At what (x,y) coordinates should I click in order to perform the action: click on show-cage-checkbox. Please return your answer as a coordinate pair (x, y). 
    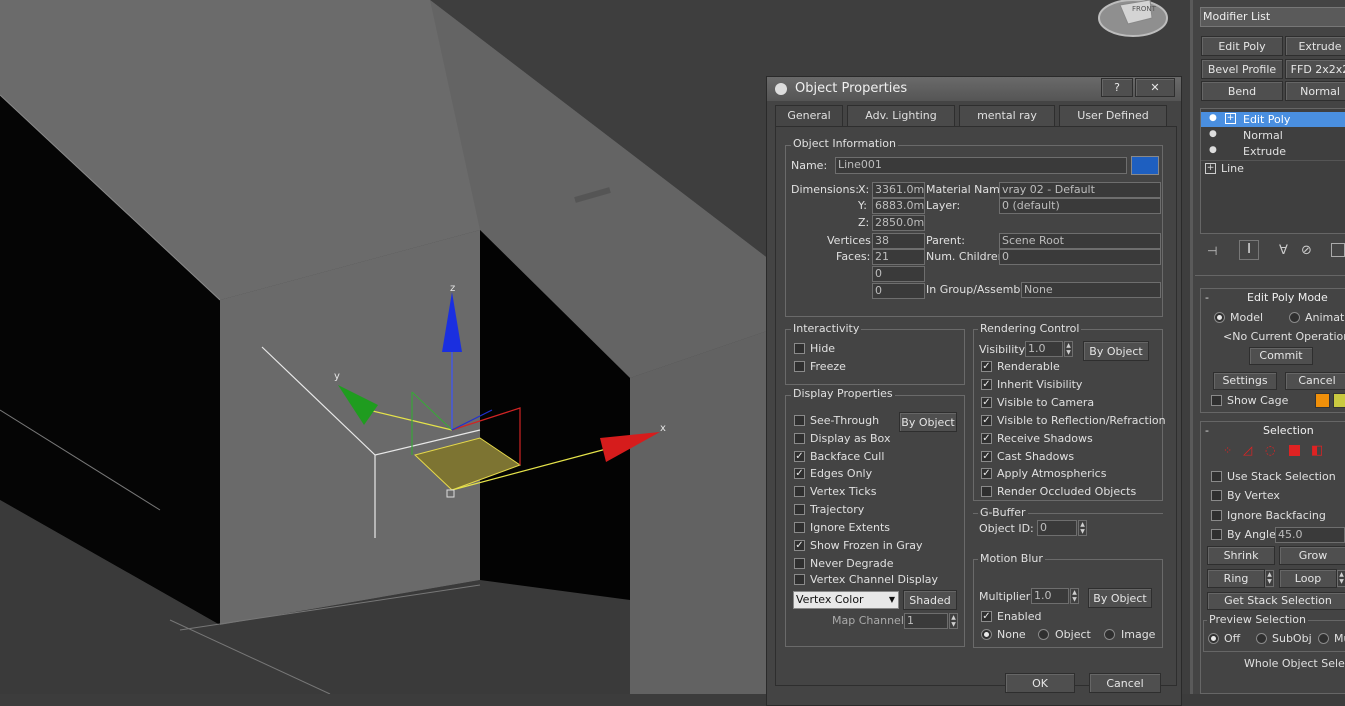
    Looking at the image, I should click on (1216, 400).